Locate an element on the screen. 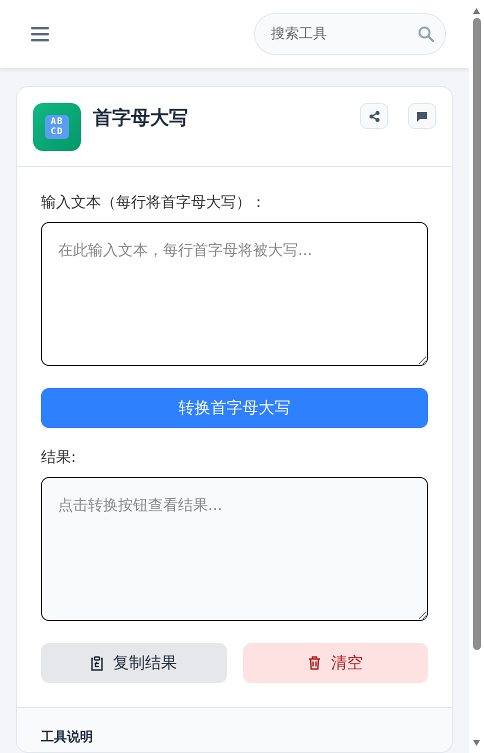  search-field: 搜索工具 is located at coordinates (350, 34).